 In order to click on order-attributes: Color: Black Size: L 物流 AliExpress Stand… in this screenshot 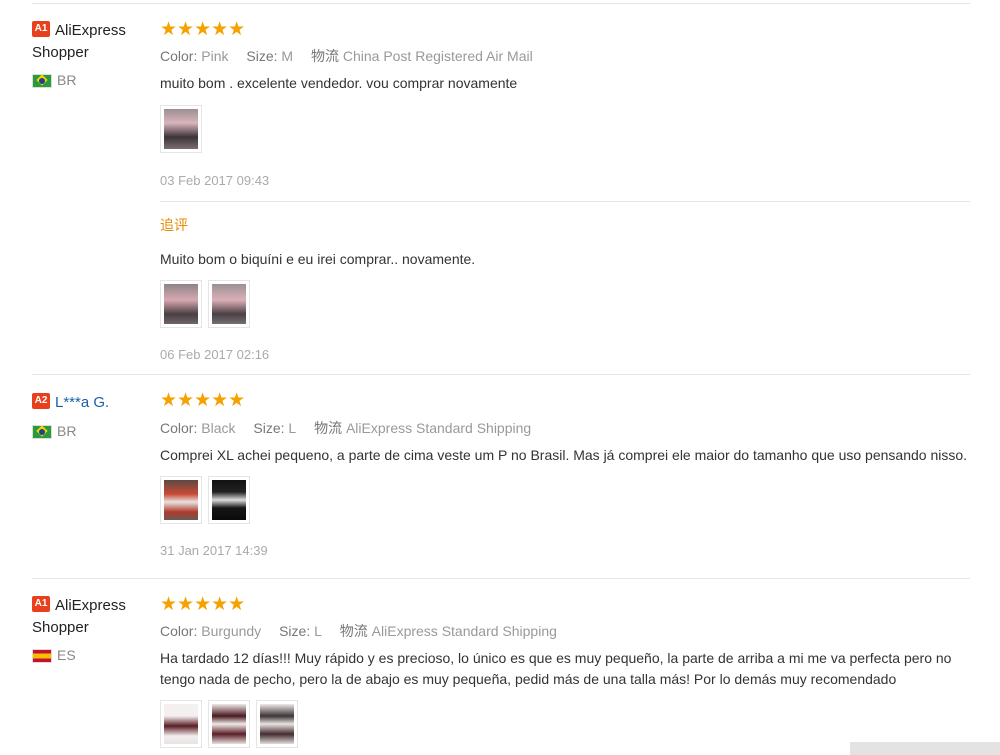, I will do `click(565, 428)`.